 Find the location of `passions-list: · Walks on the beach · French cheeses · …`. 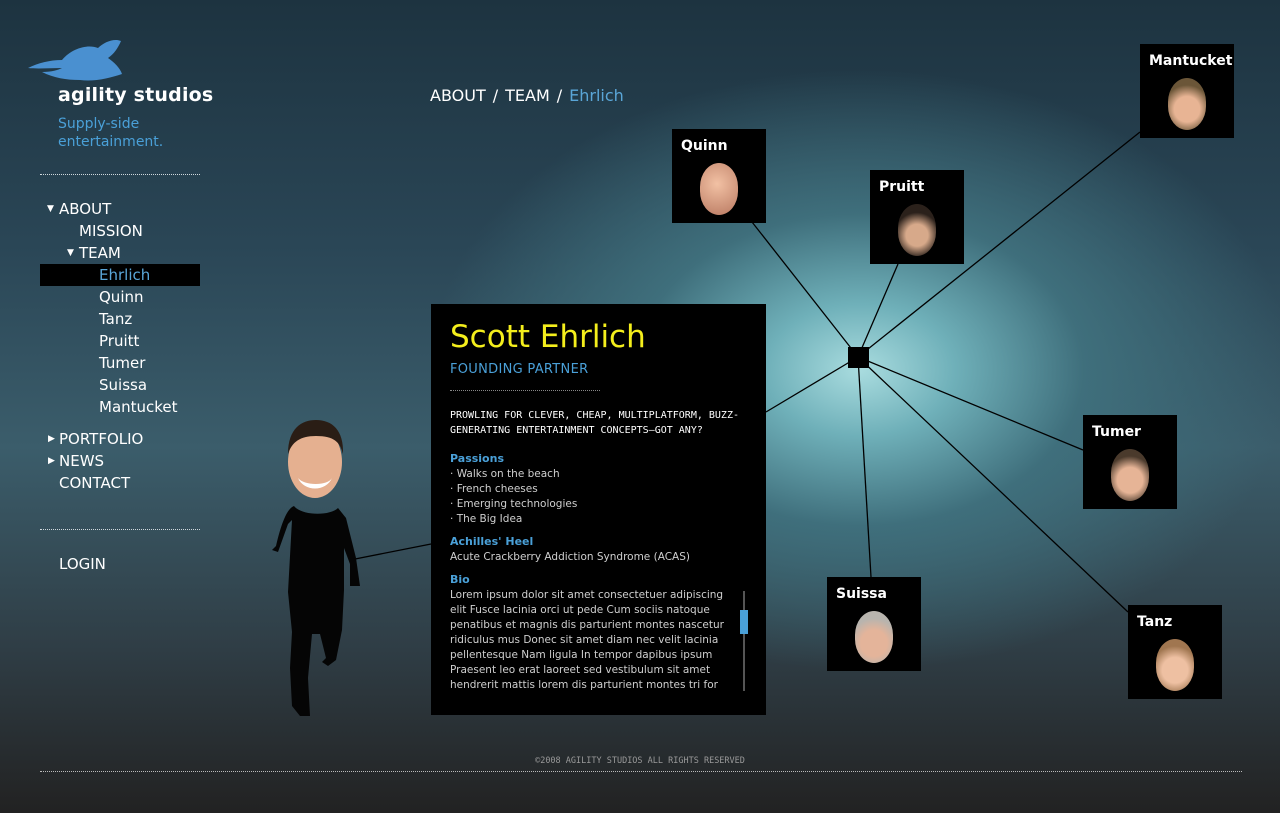

passions-list: · Walks on the beach · French cheeses · … is located at coordinates (513, 497).